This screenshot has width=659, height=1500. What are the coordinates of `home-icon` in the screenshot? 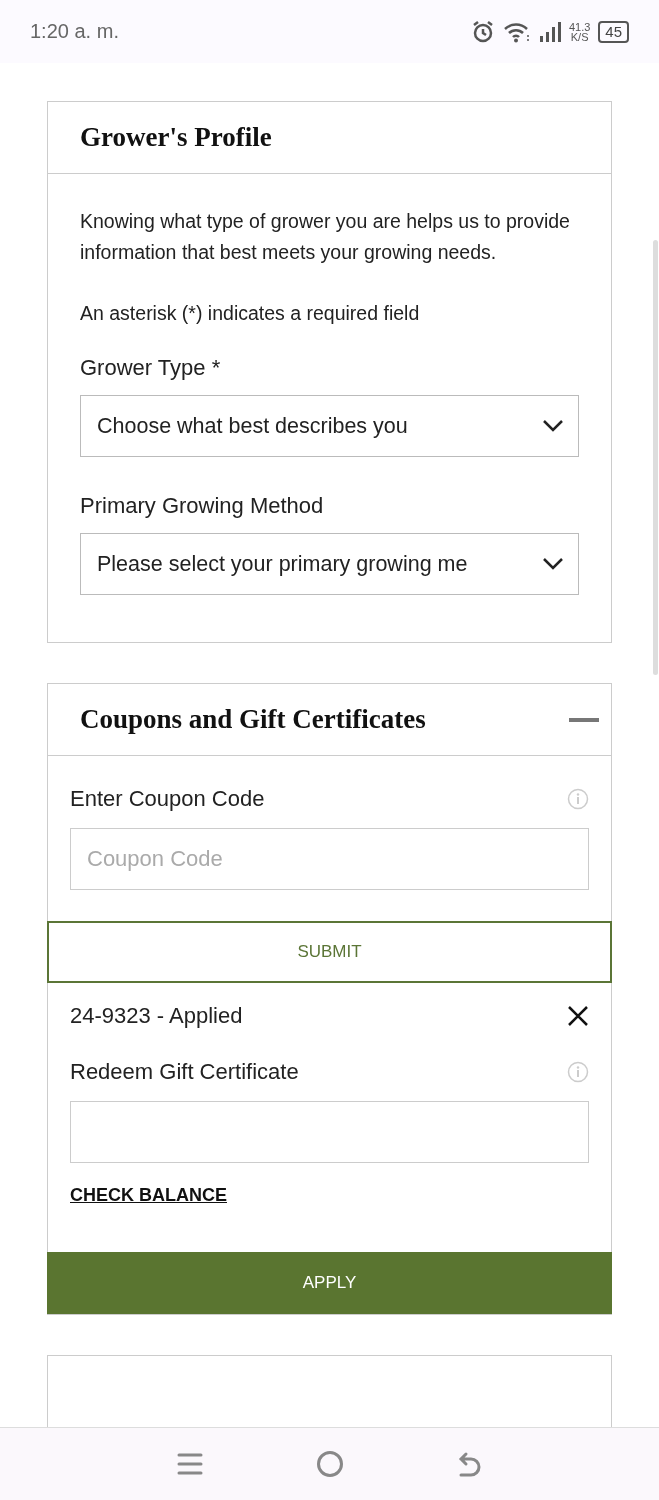 It's located at (329, 1464).